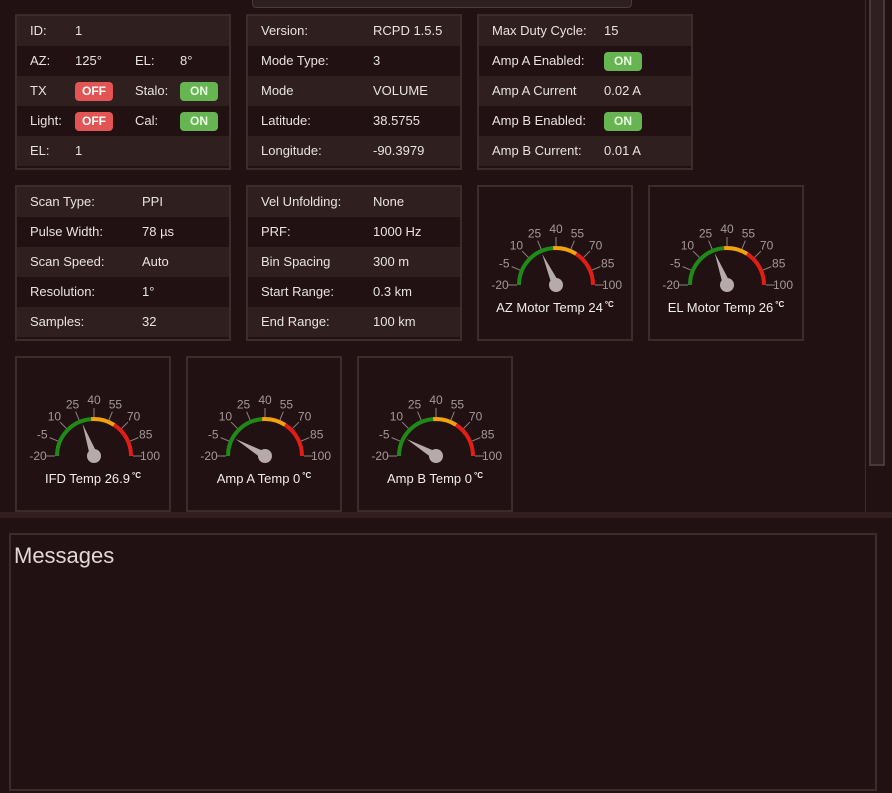  Describe the element at coordinates (94, 91) in the screenshot. I see `tx-toggle: OFF` at that location.